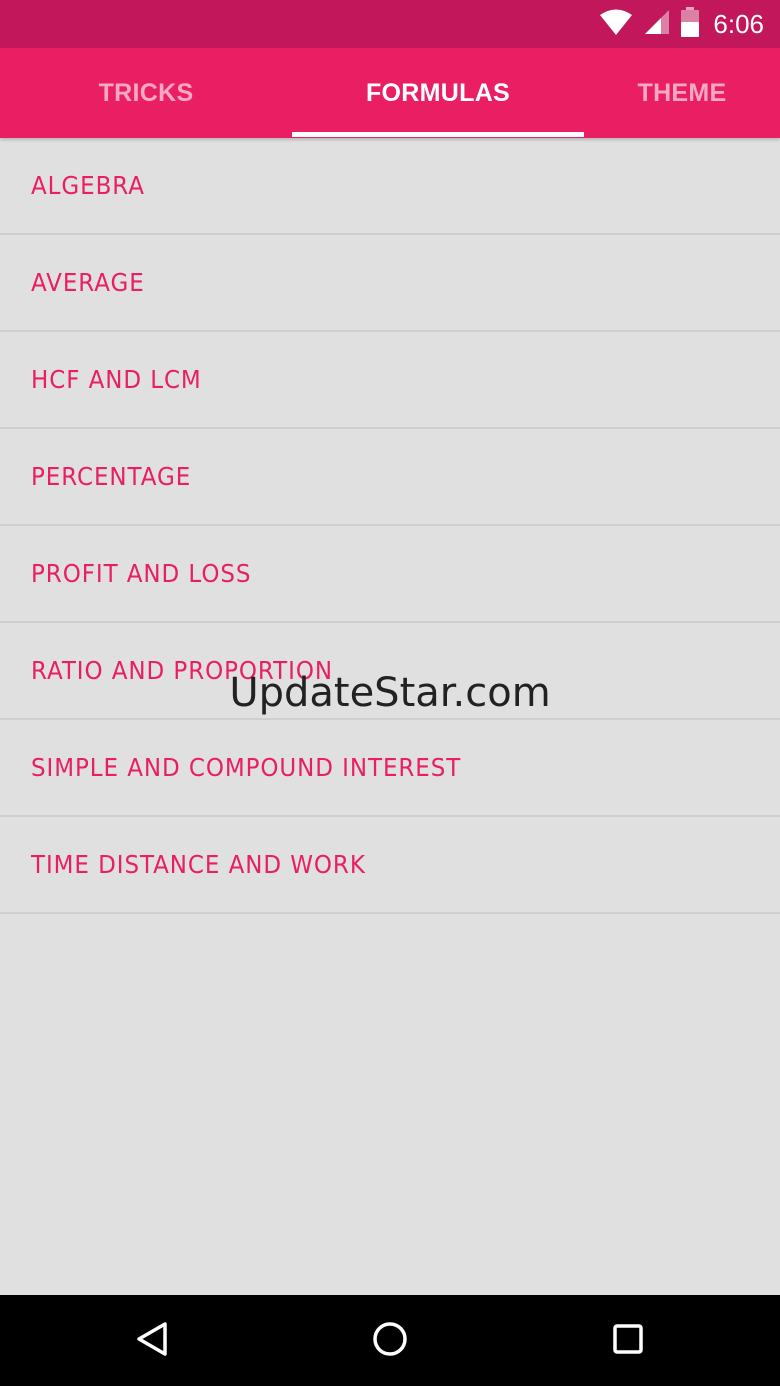  I want to click on status-bar: 6:06, so click(390, 24).